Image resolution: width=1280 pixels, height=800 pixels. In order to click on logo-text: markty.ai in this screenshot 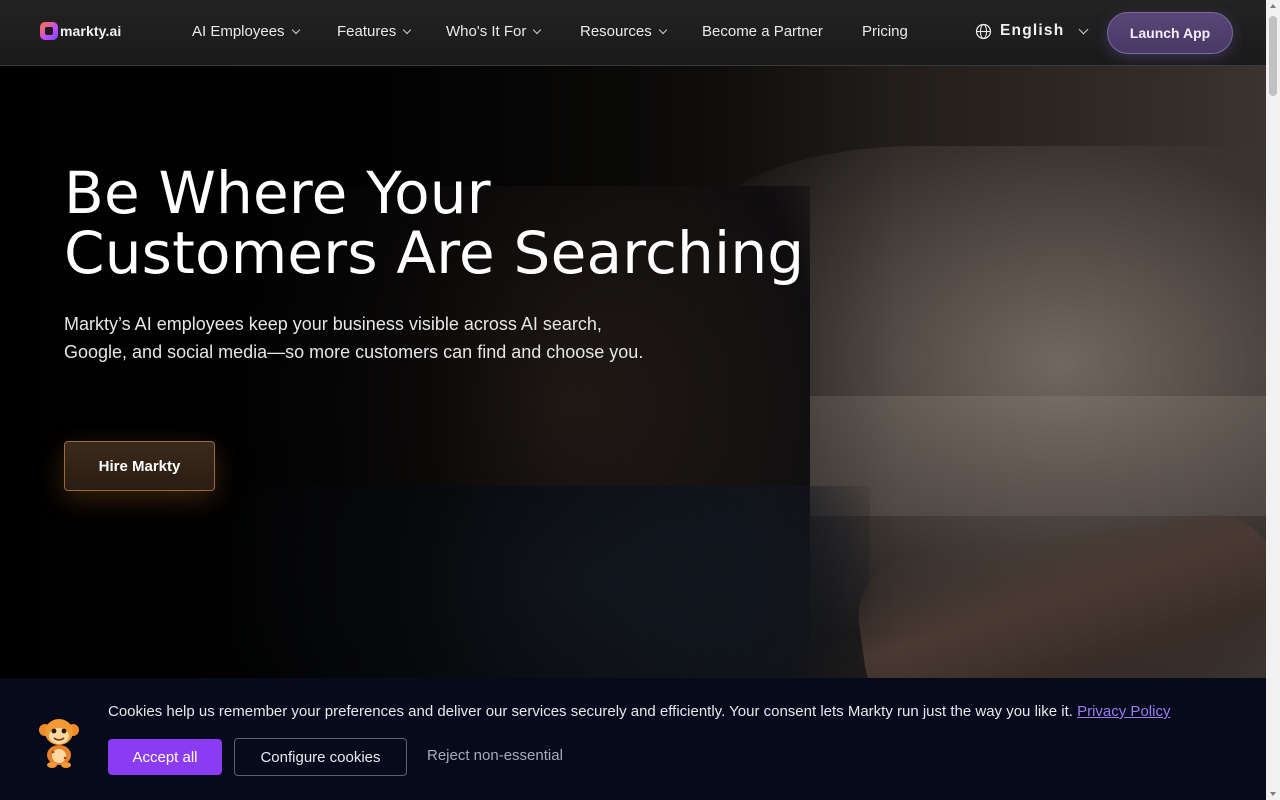, I will do `click(91, 31)`.